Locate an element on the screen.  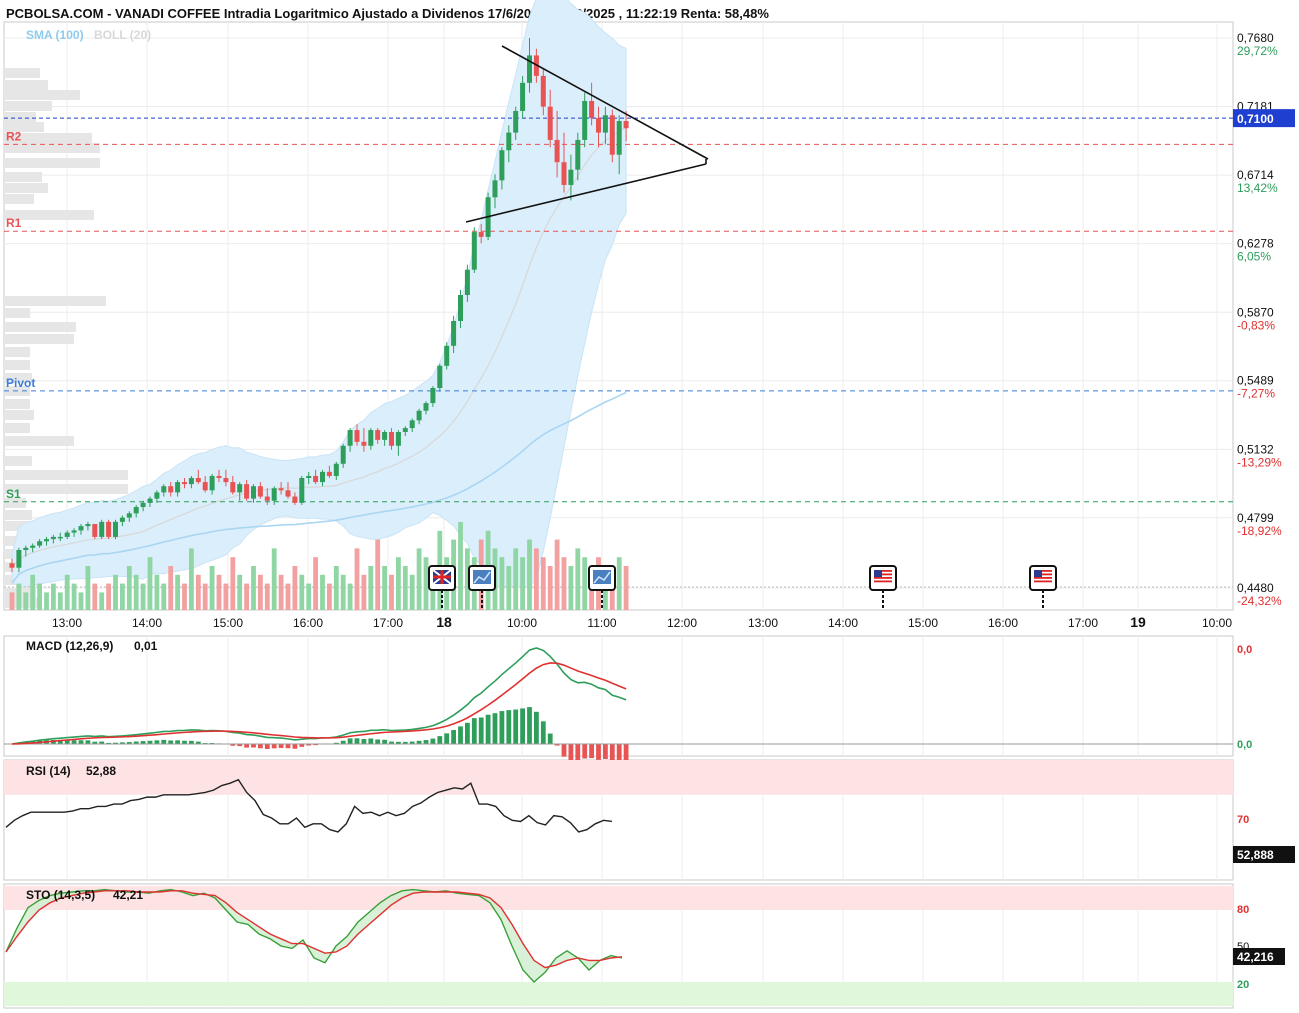
y-tick-label: 0,6278 is located at coordinates (1255, 244).